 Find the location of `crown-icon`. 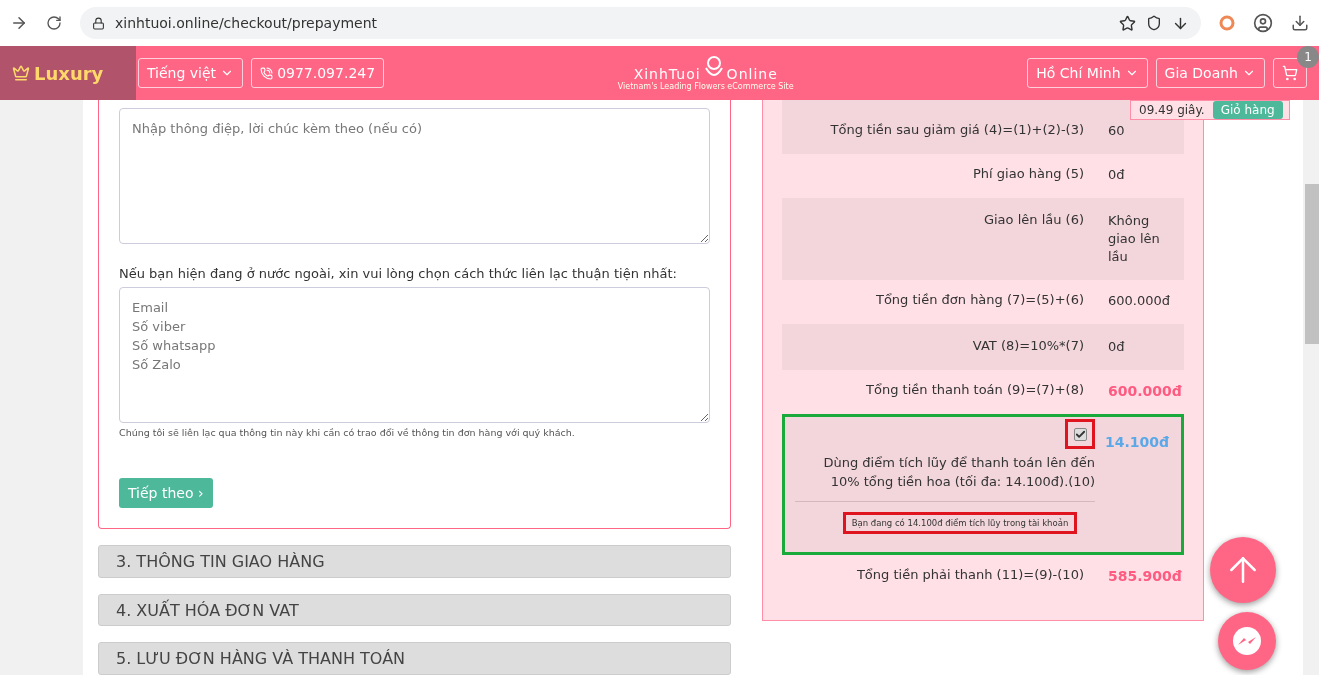

crown-icon is located at coordinates (21, 73).